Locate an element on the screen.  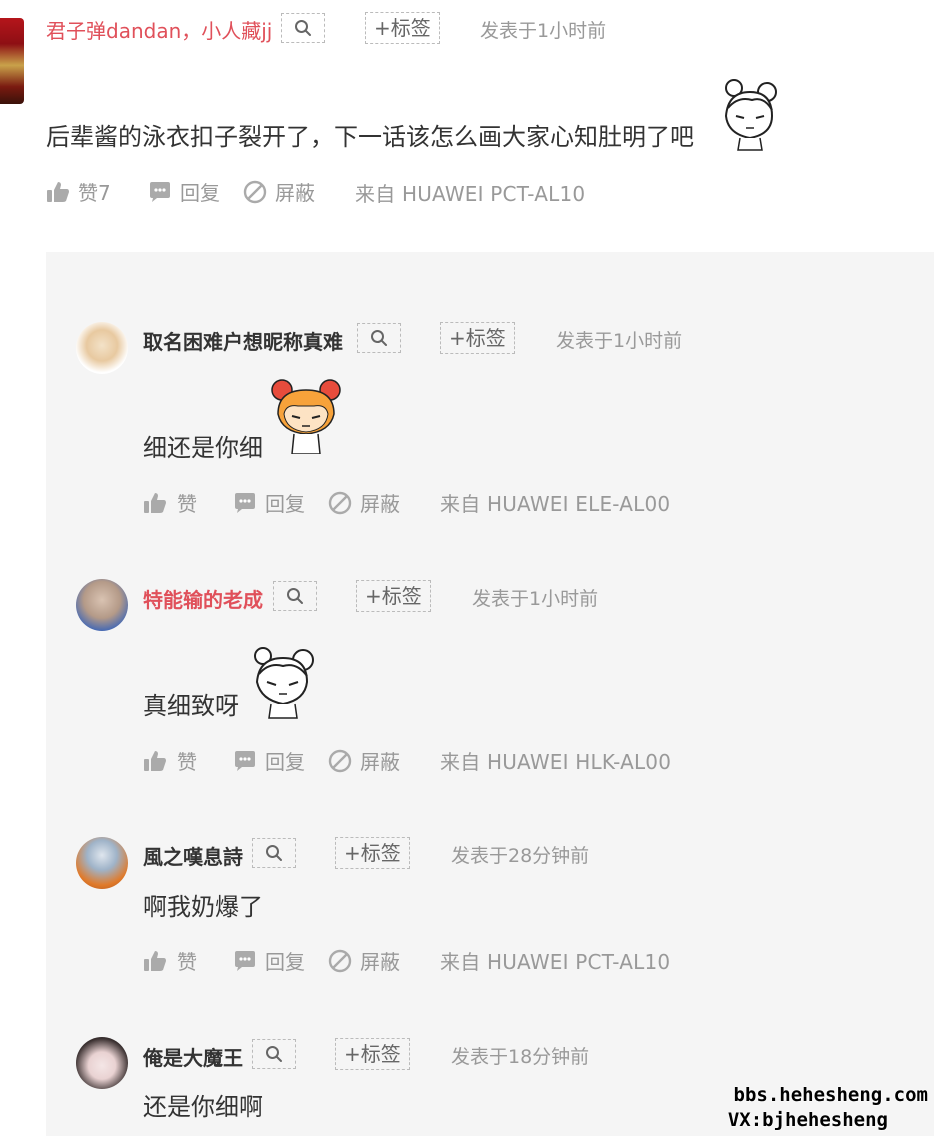
watermark-line-1: bbs.hehesheng.com is located at coordinates (830, 1095).